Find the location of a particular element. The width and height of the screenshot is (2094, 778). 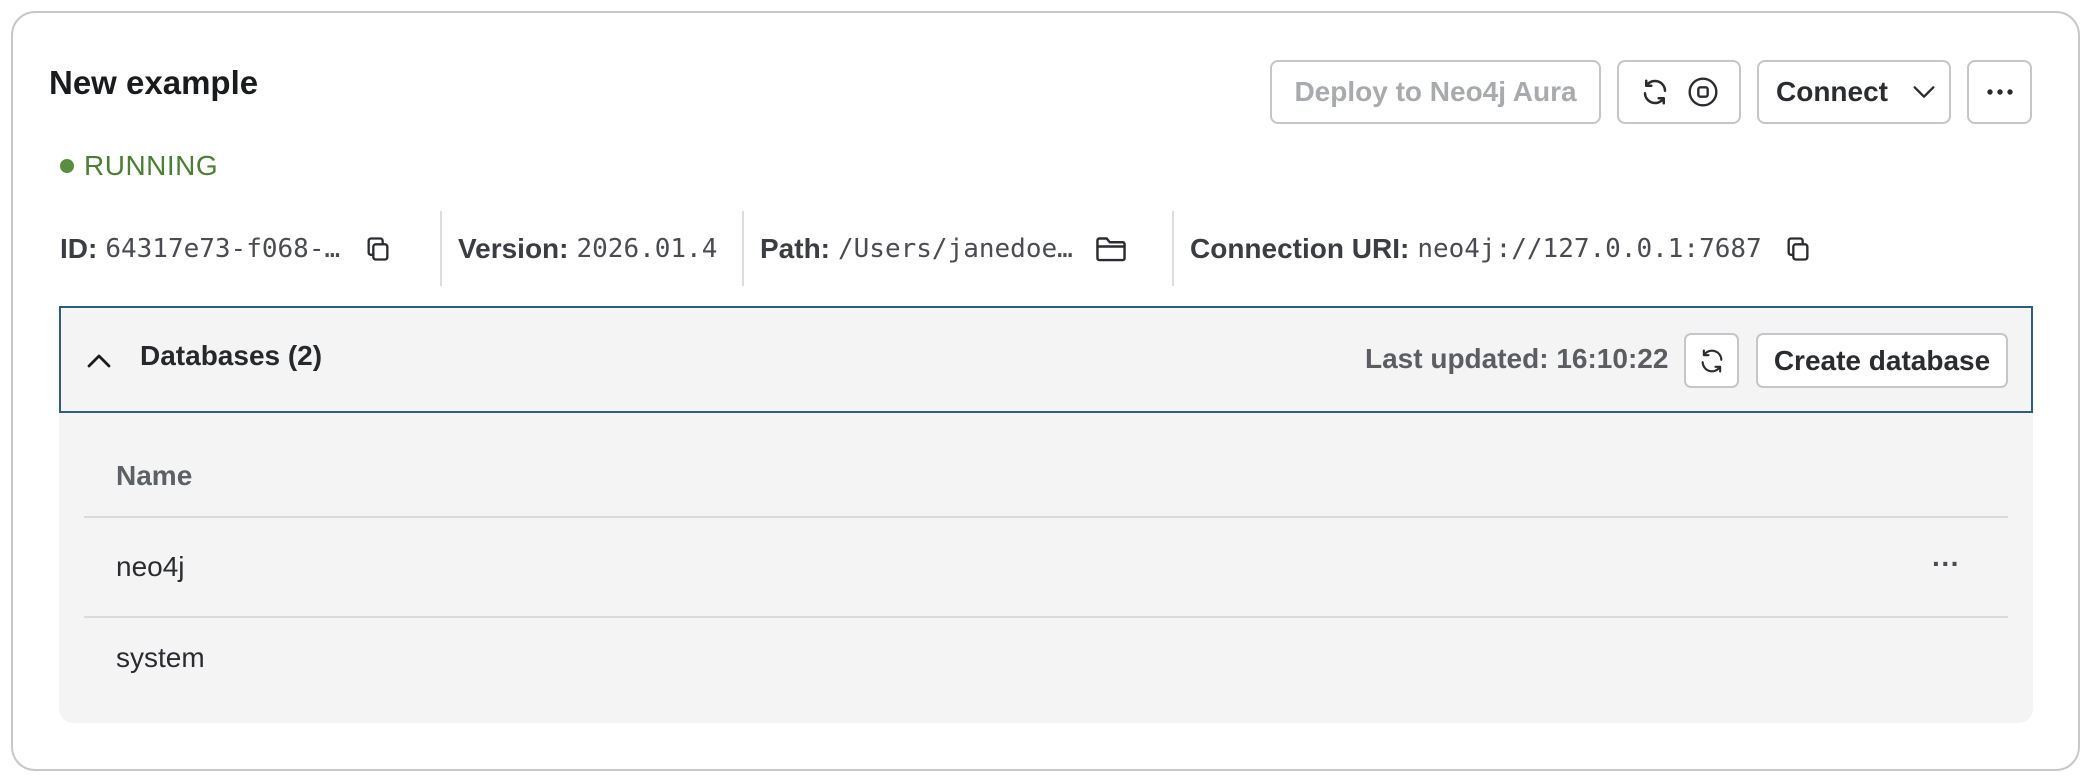

database-name-cell: neo4j is located at coordinates (150, 566).